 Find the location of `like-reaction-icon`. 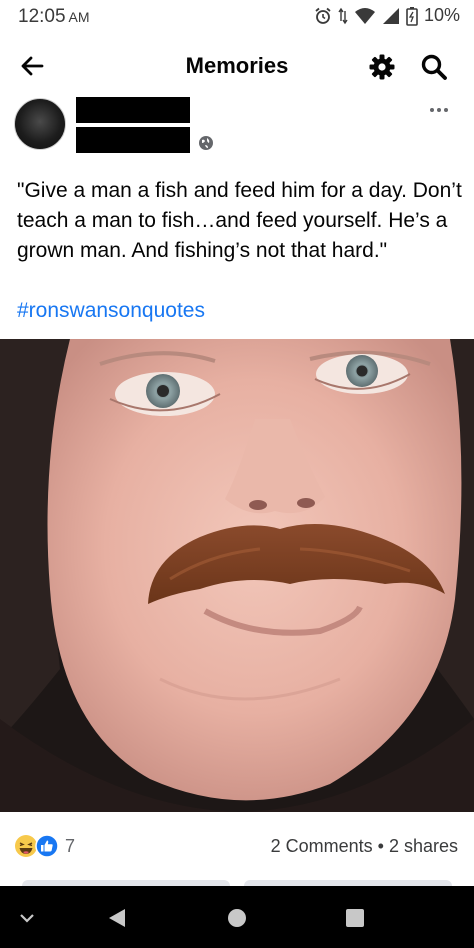

like-reaction-icon is located at coordinates (47, 846).